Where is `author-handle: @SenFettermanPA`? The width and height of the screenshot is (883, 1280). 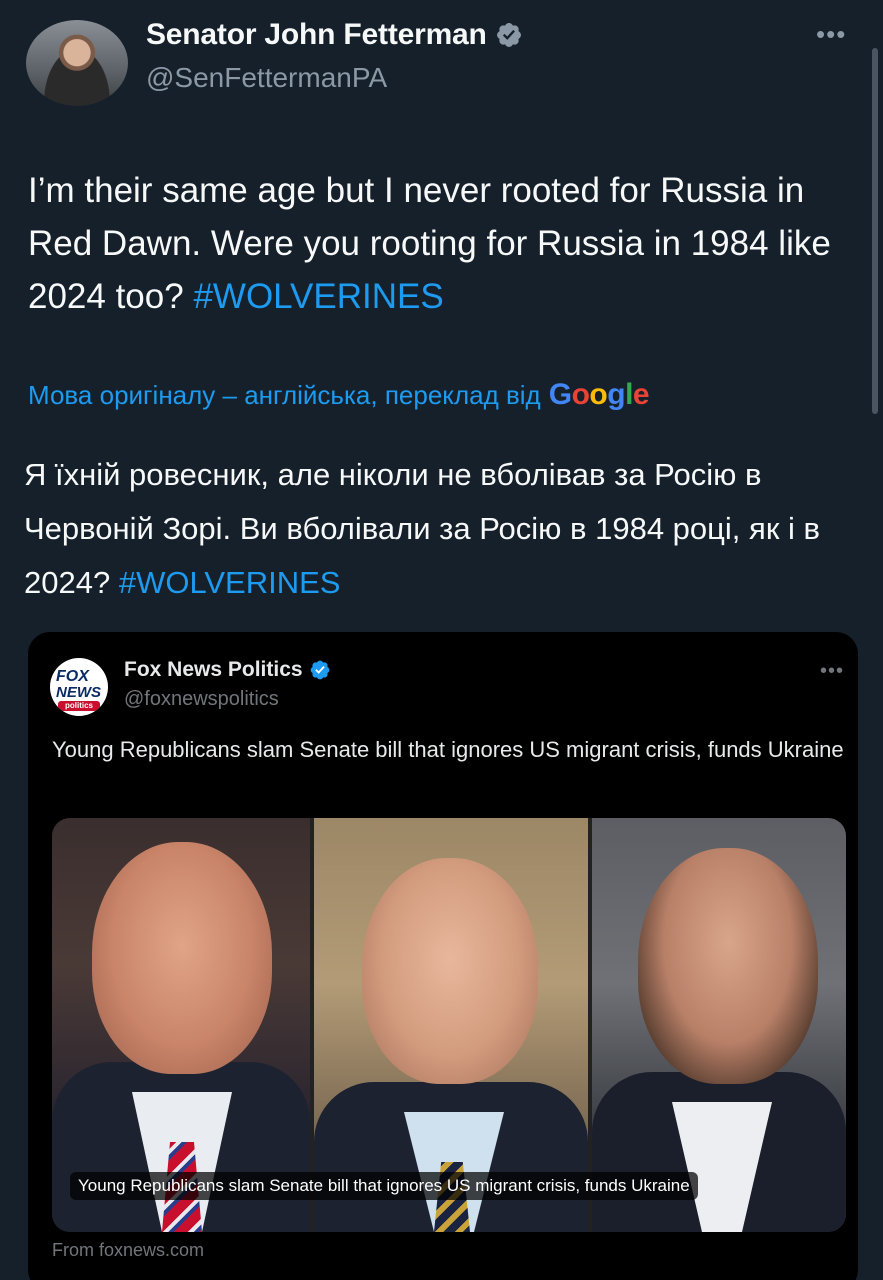
author-handle: @SenFettermanPA is located at coordinates (266, 78).